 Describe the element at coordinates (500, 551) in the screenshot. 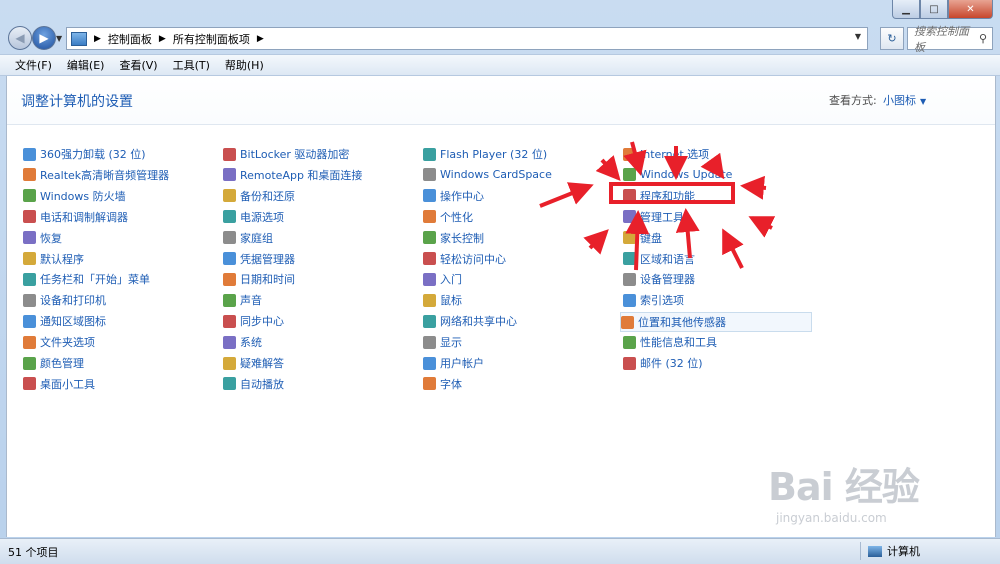

I see `status-bar: 51 个项目 计算机` at that location.